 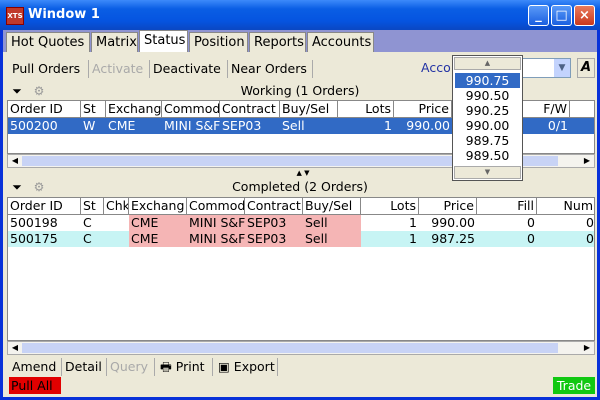 What do you see at coordinates (48, 42) in the screenshot?
I see `tab-hot-quotes: Hot Quotes` at bounding box center [48, 42].